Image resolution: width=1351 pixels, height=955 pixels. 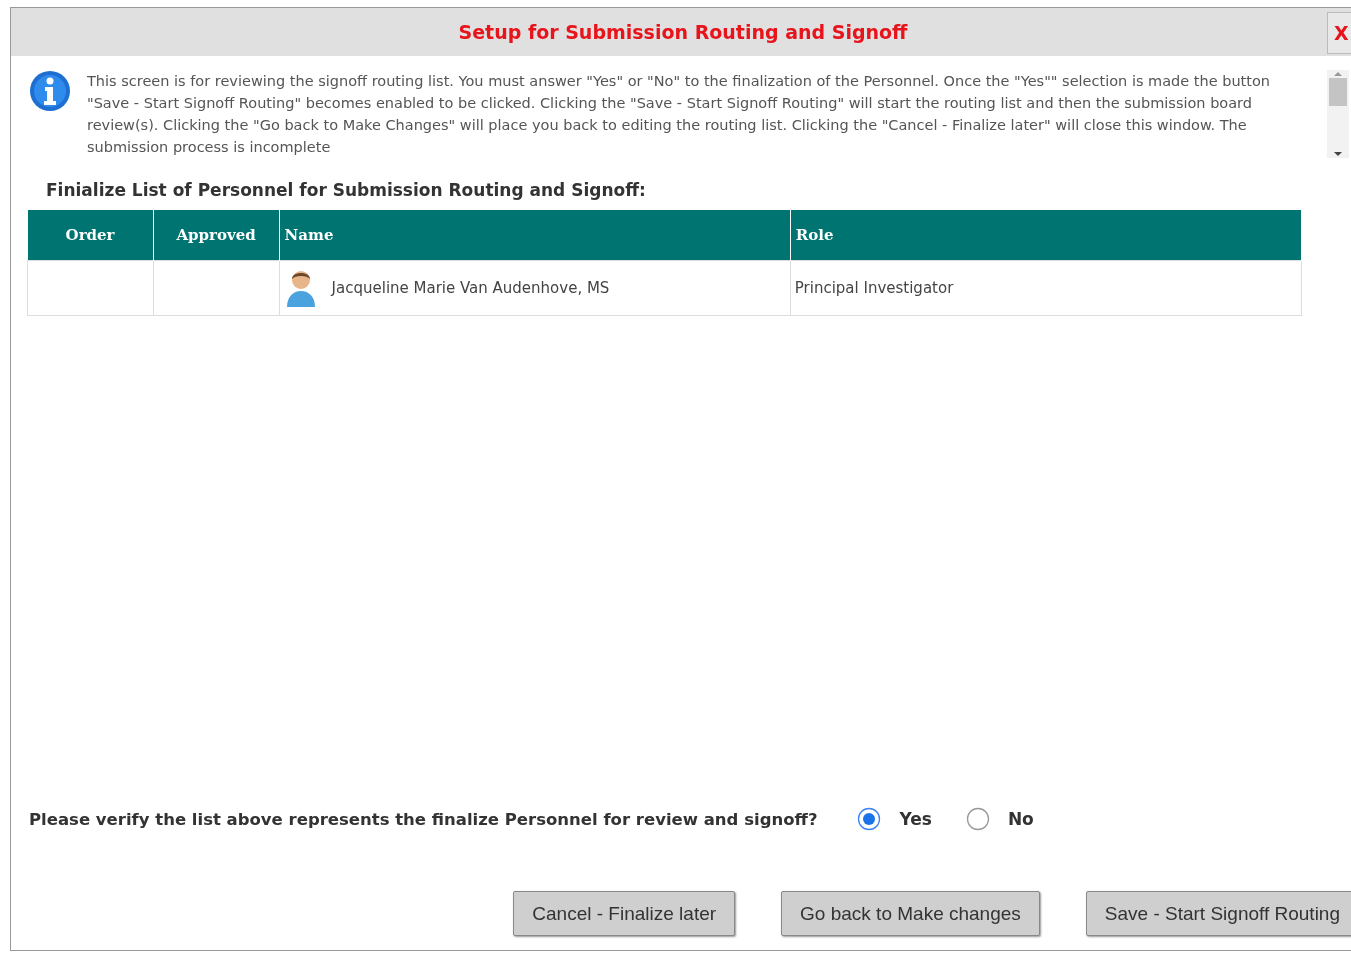 What do you see at coordinates (910, 913) in the screenshot?
I see `action-button: Go back to Make changes` at bounding box center [910, 913].